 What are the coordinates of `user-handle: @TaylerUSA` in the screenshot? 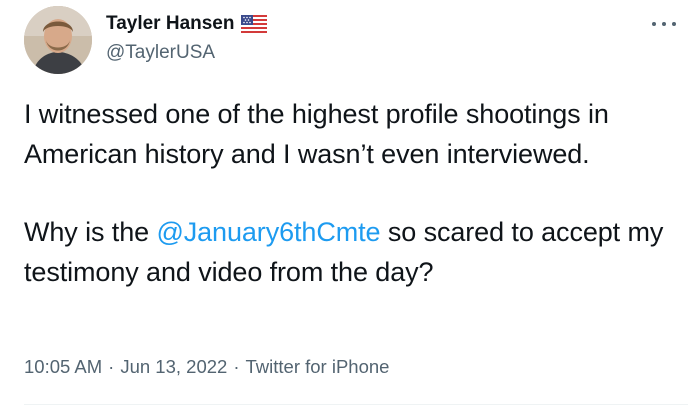 It's located at (160, 53).